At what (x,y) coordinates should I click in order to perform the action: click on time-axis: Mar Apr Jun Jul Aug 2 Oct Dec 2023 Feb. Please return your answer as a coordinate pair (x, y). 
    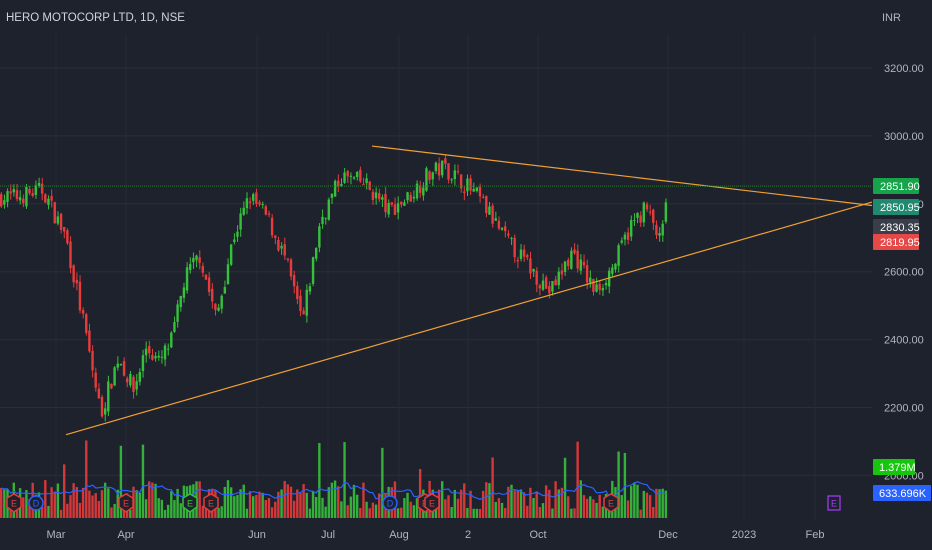
    Looking at the image, I should click on (436, 535).